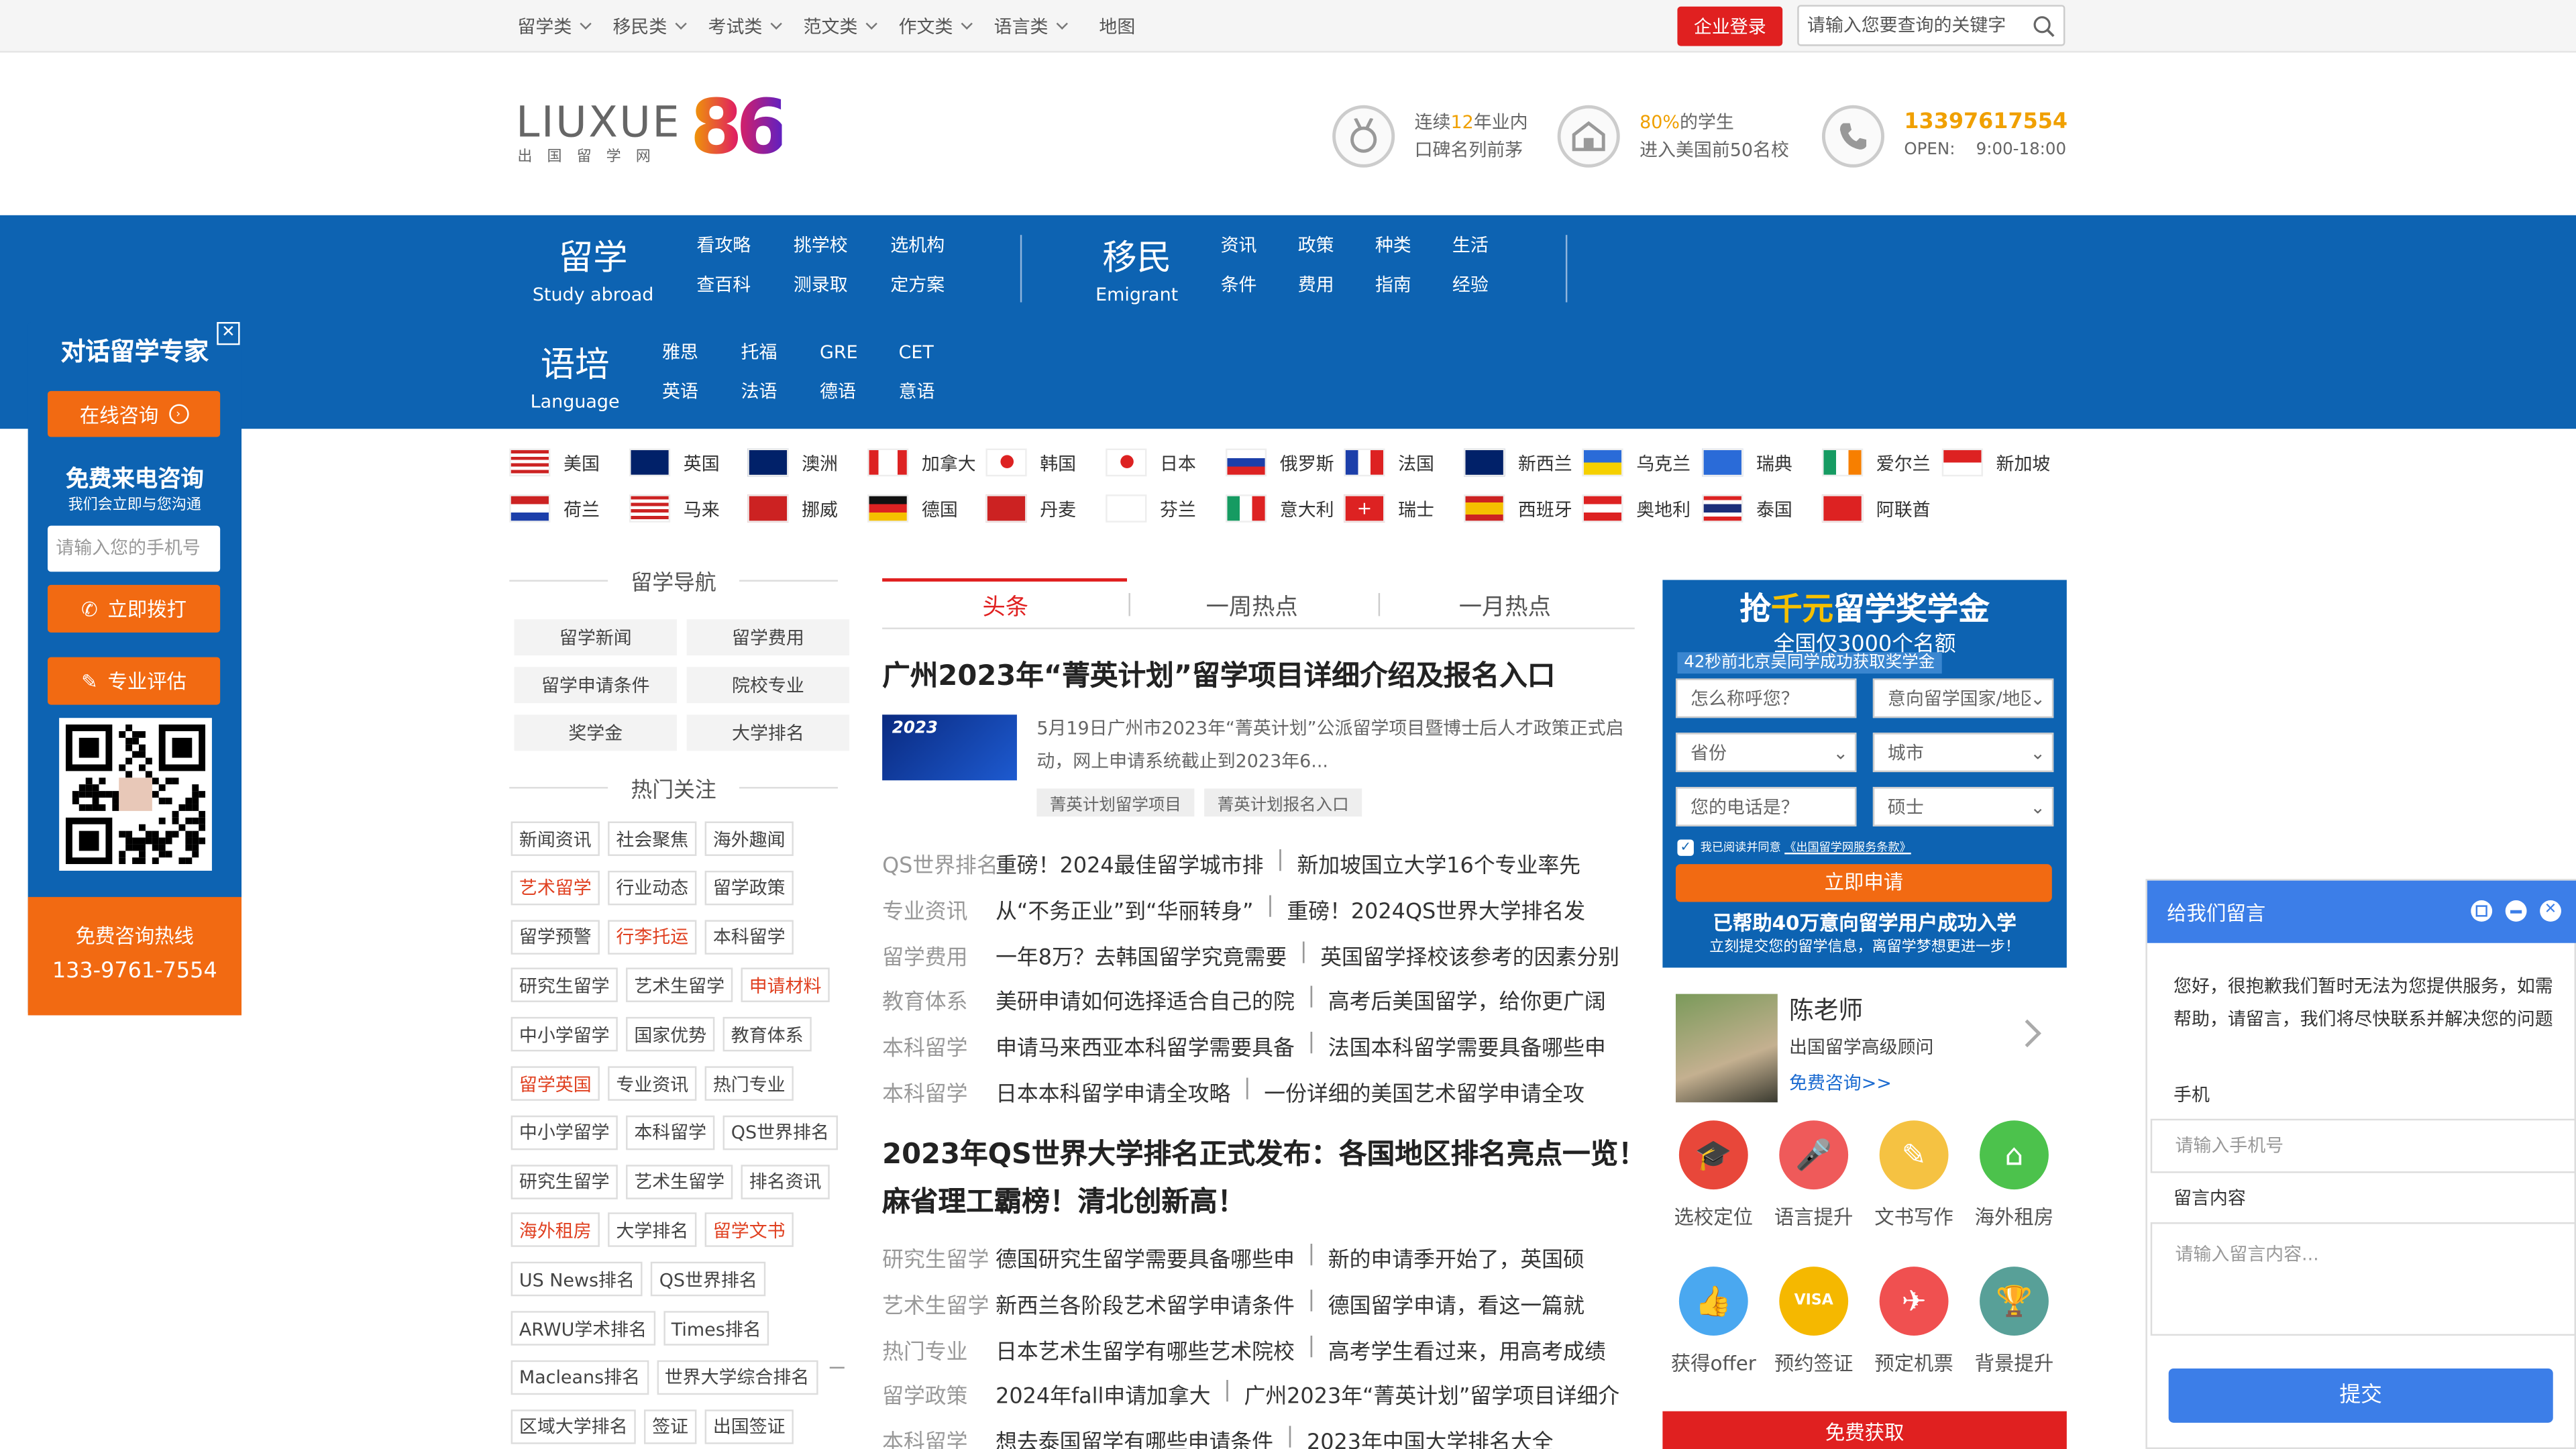 The image size is (2576, 1449). I want to click on news-category: 教育体系, so click(939, 1000).